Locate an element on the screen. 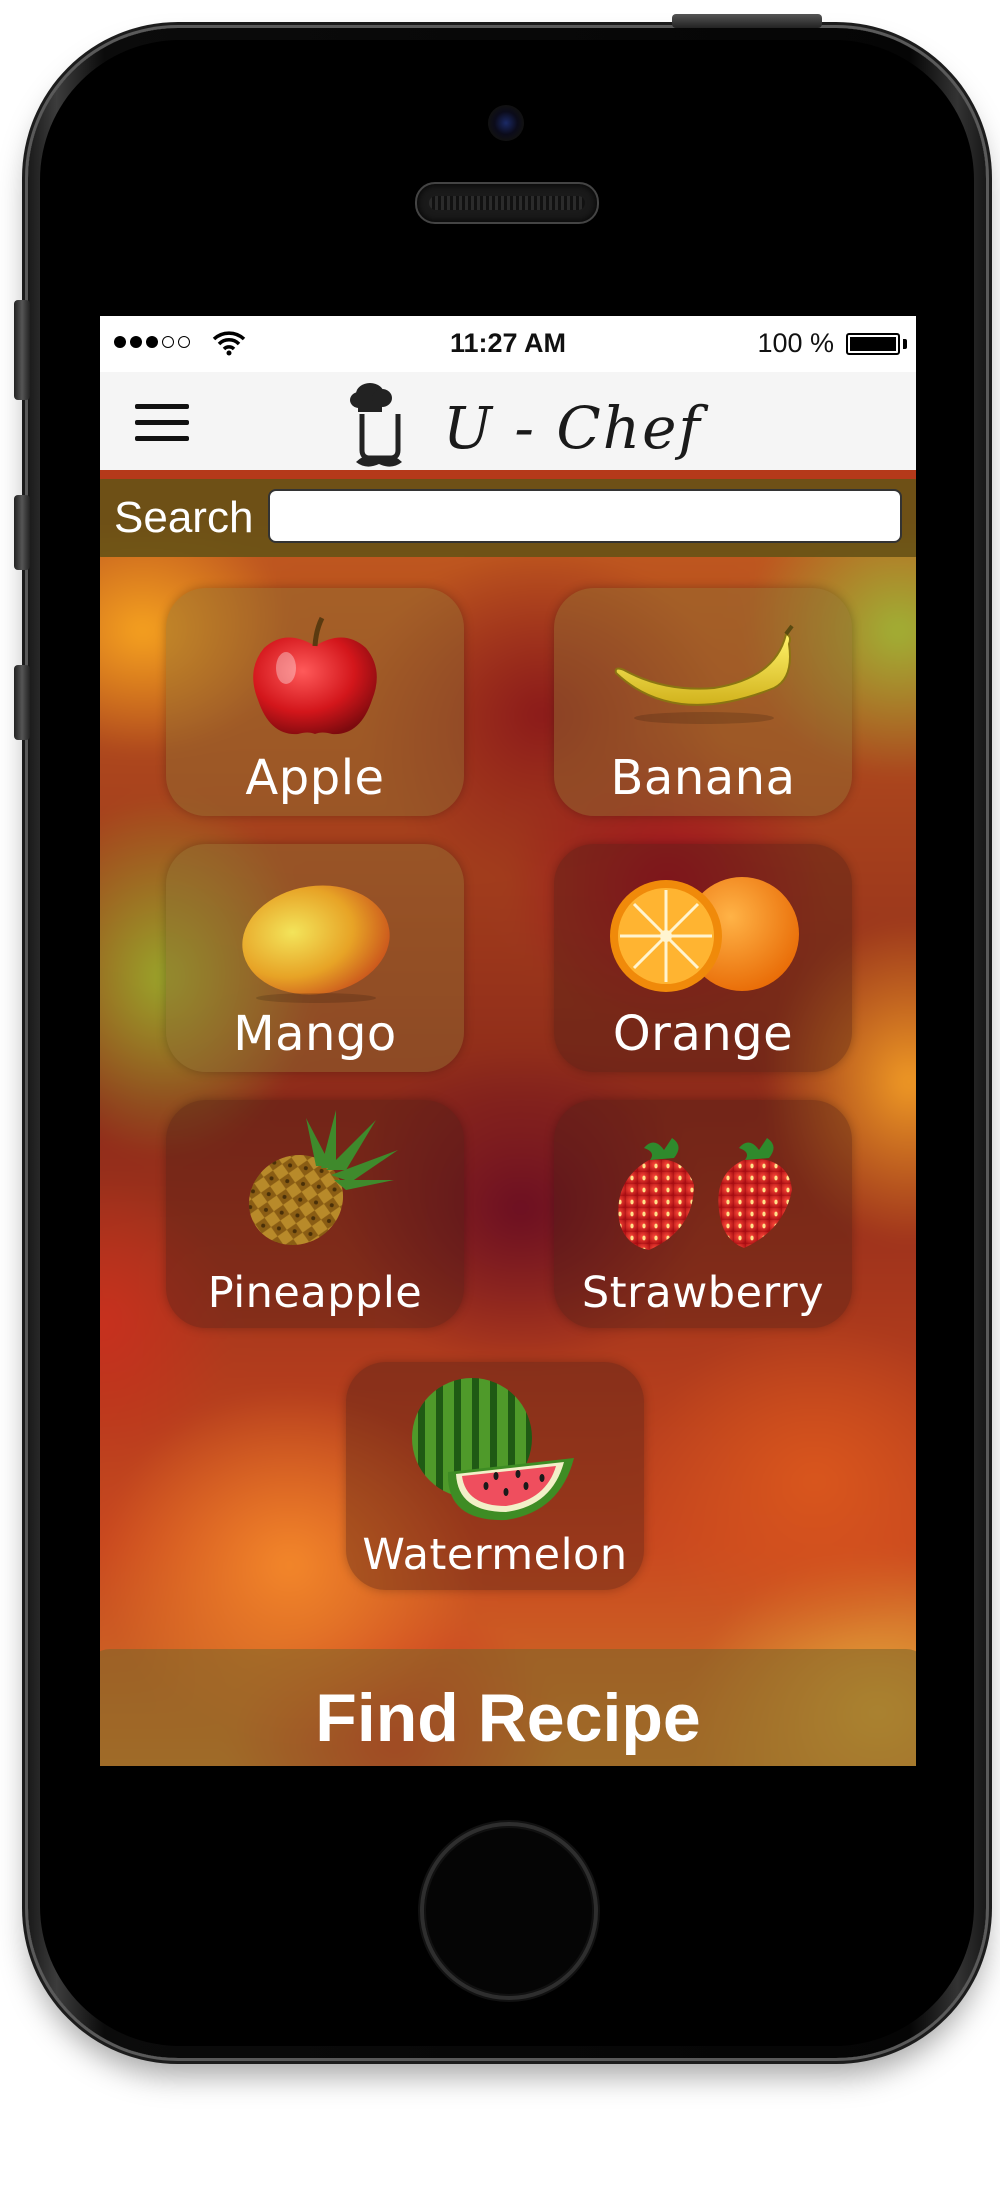 This screenshot has height=2190, width=1000. fruit-tile-watermelon: Watermelon is located at coordinates (495, 1476).